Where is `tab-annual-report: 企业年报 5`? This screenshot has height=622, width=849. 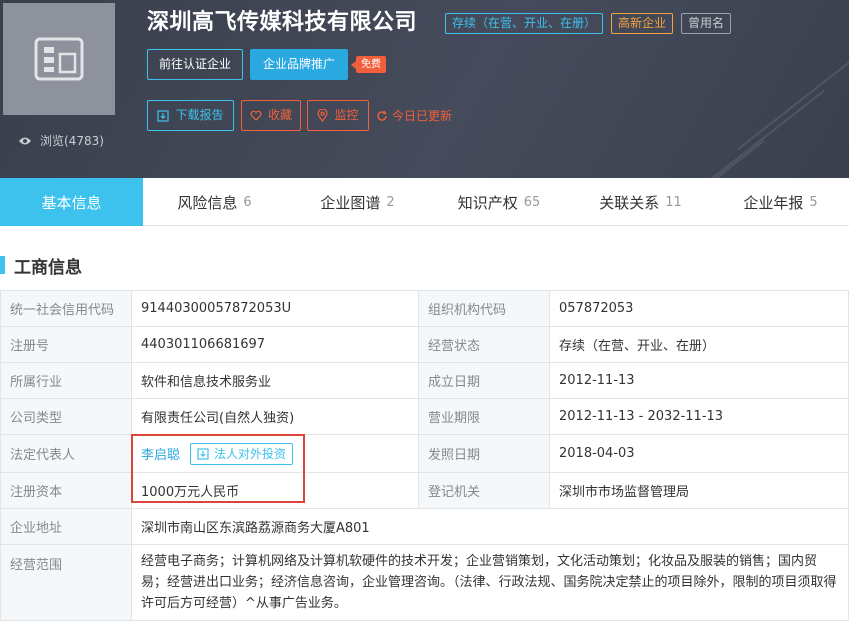 tab-annual-report: 企业年报 5 is located at coordinates (780, 202).